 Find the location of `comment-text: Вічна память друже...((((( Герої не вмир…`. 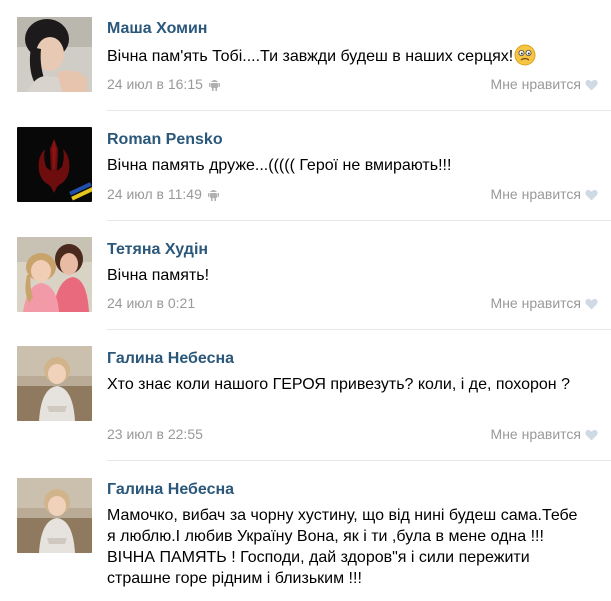

comment-text: Вічна память друже...((((( Герої не вмир… is located at coordinates (343, 165).